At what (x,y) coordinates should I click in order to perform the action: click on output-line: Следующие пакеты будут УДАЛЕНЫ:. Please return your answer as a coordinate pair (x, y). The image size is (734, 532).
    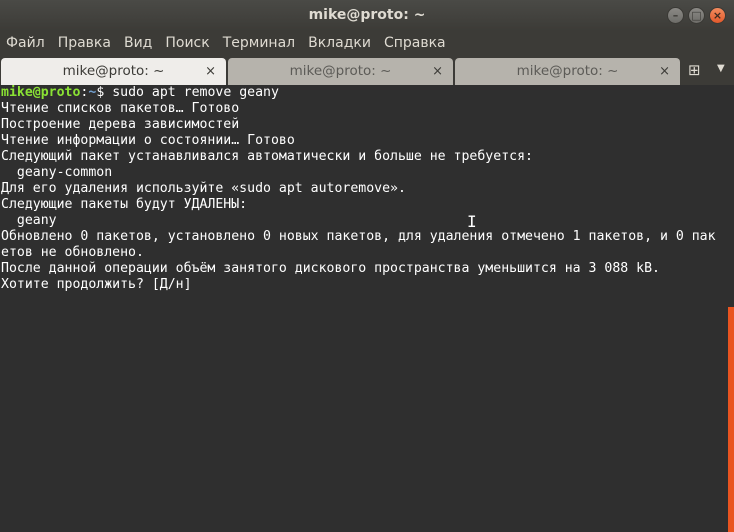
    Looking at the image, I should click on (124, 204).